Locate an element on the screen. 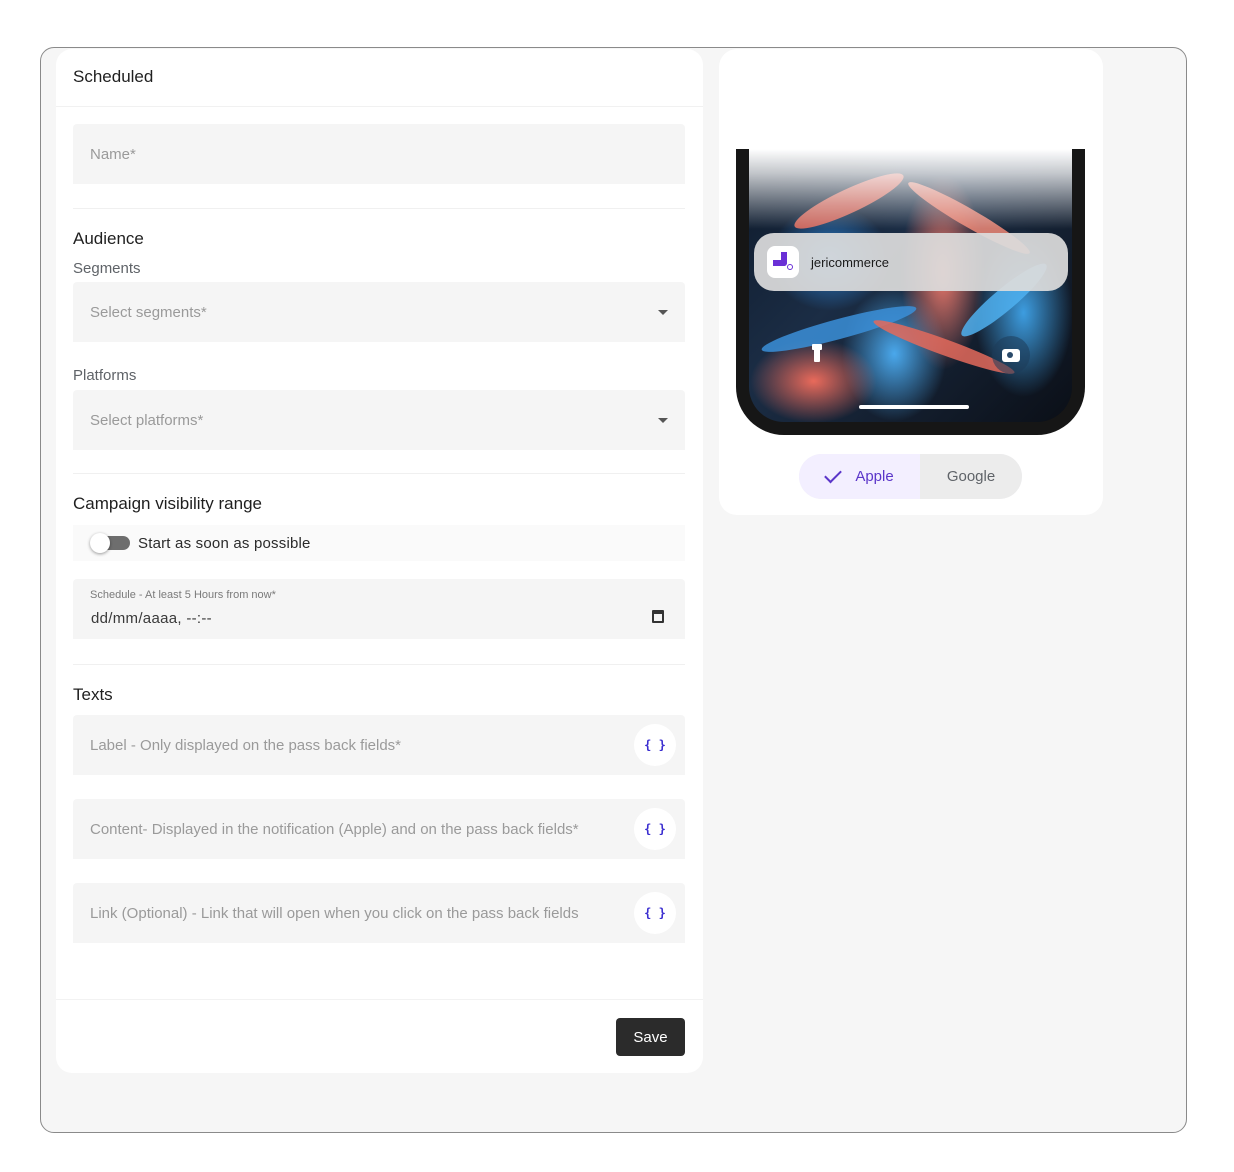 The image size is (1234, 1172). segments-placeholder: Select segments* is located at coordinates (148, 312).